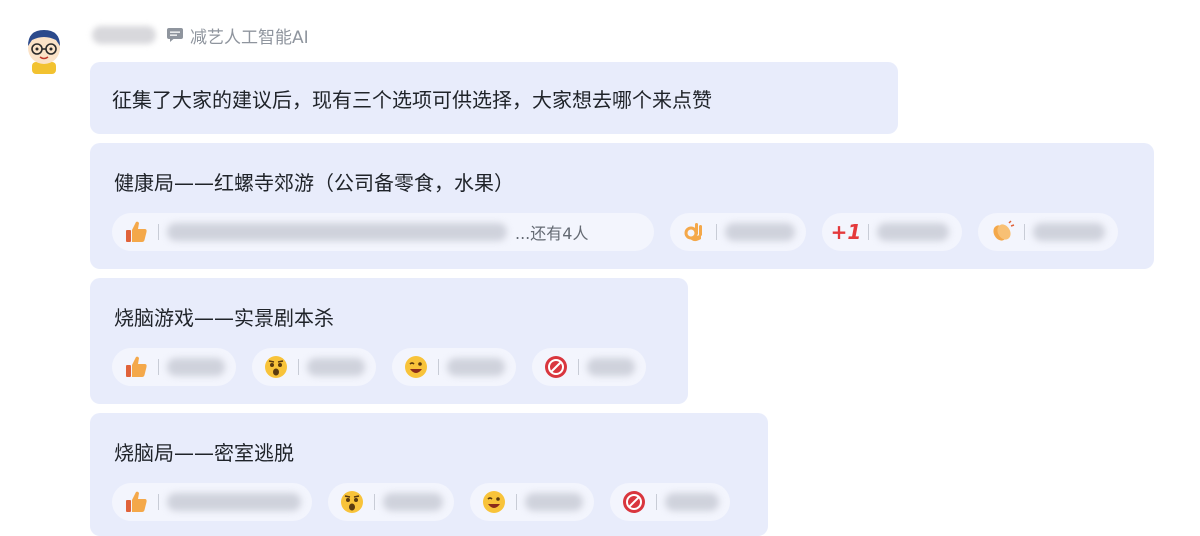  Describe the element at coordinates (44, 52) in the screenshot. I see `cartoon-avatar-icon` at that location.